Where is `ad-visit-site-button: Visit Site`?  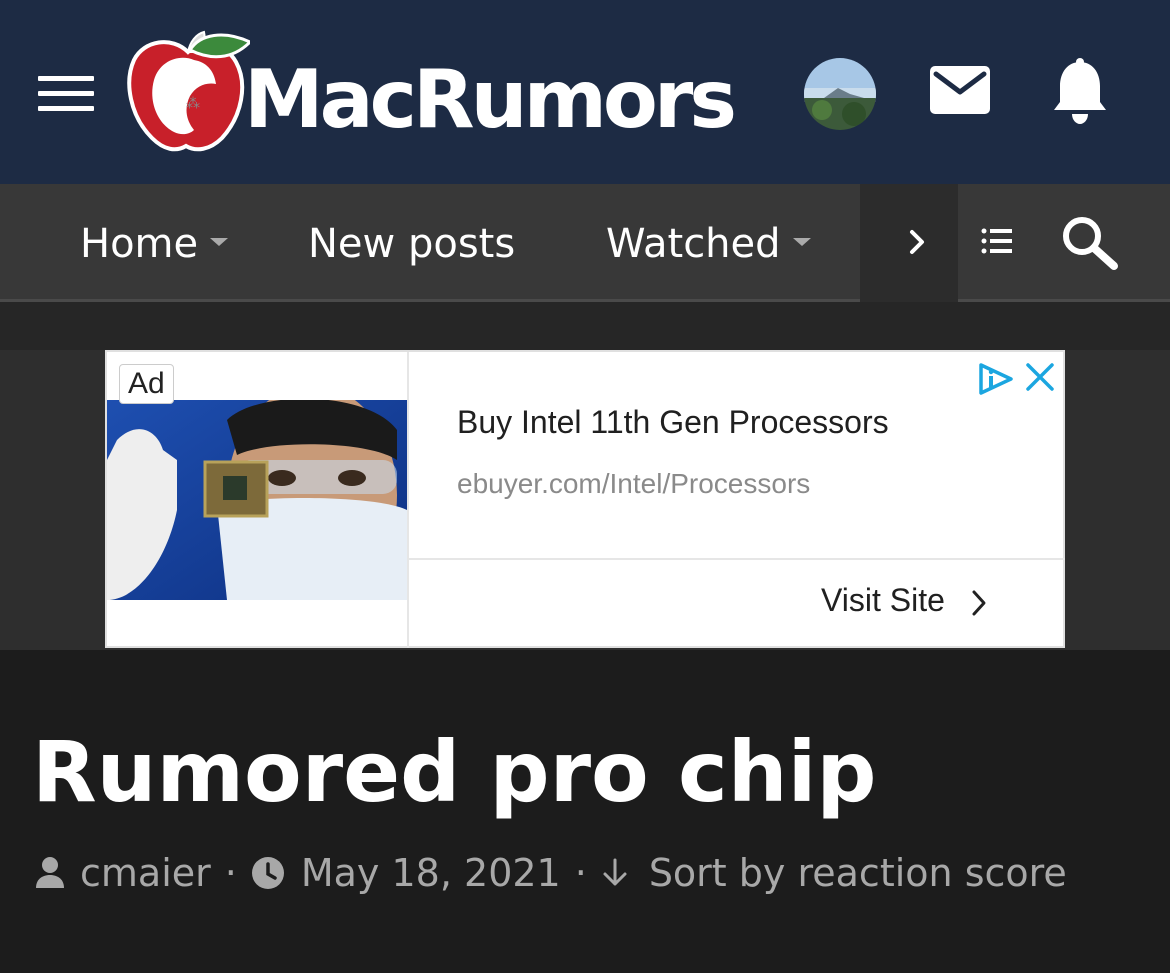 ad-visit-site-button: Visit Site is located at coordinates (907, 600).